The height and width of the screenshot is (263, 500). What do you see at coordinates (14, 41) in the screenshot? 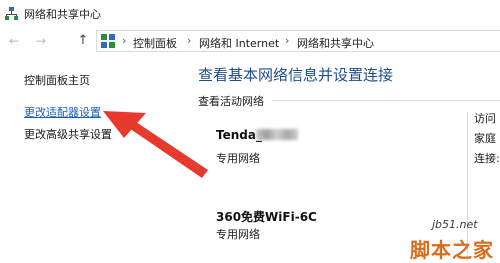
I see `back-arrow-icon: ←` at bounding box center [14, 41].